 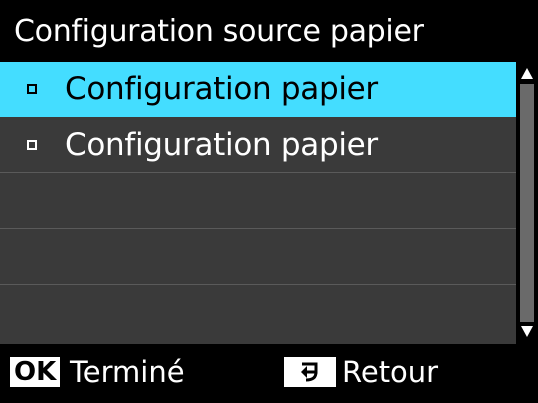 I want to click on page-title: Configuration source papier, so click(x=219, y=31).